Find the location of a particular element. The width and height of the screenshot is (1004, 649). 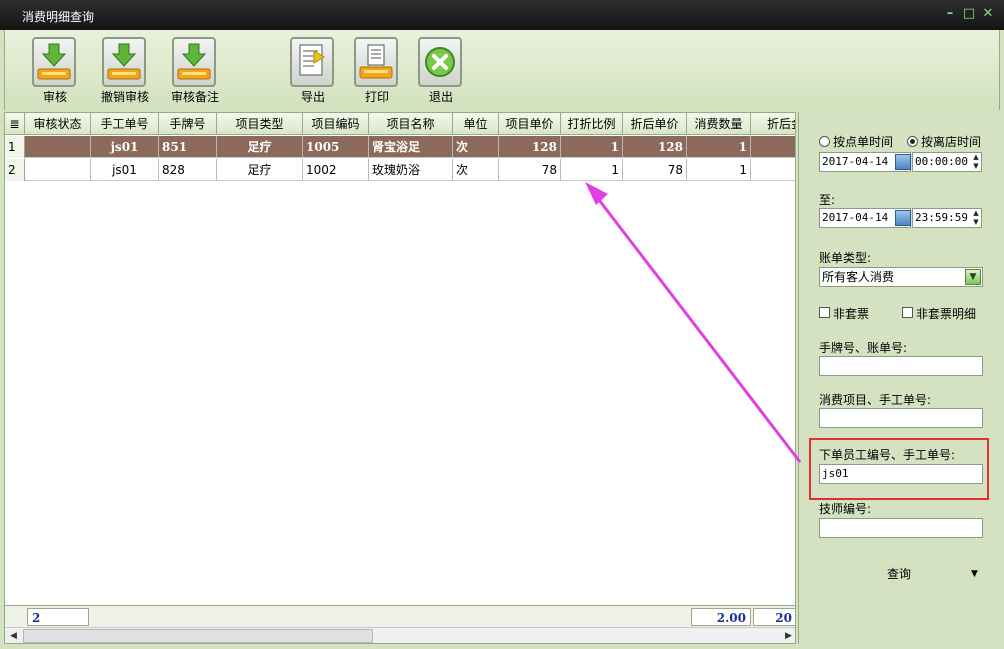

minimize-button: – is located at coordinates (950, 14).